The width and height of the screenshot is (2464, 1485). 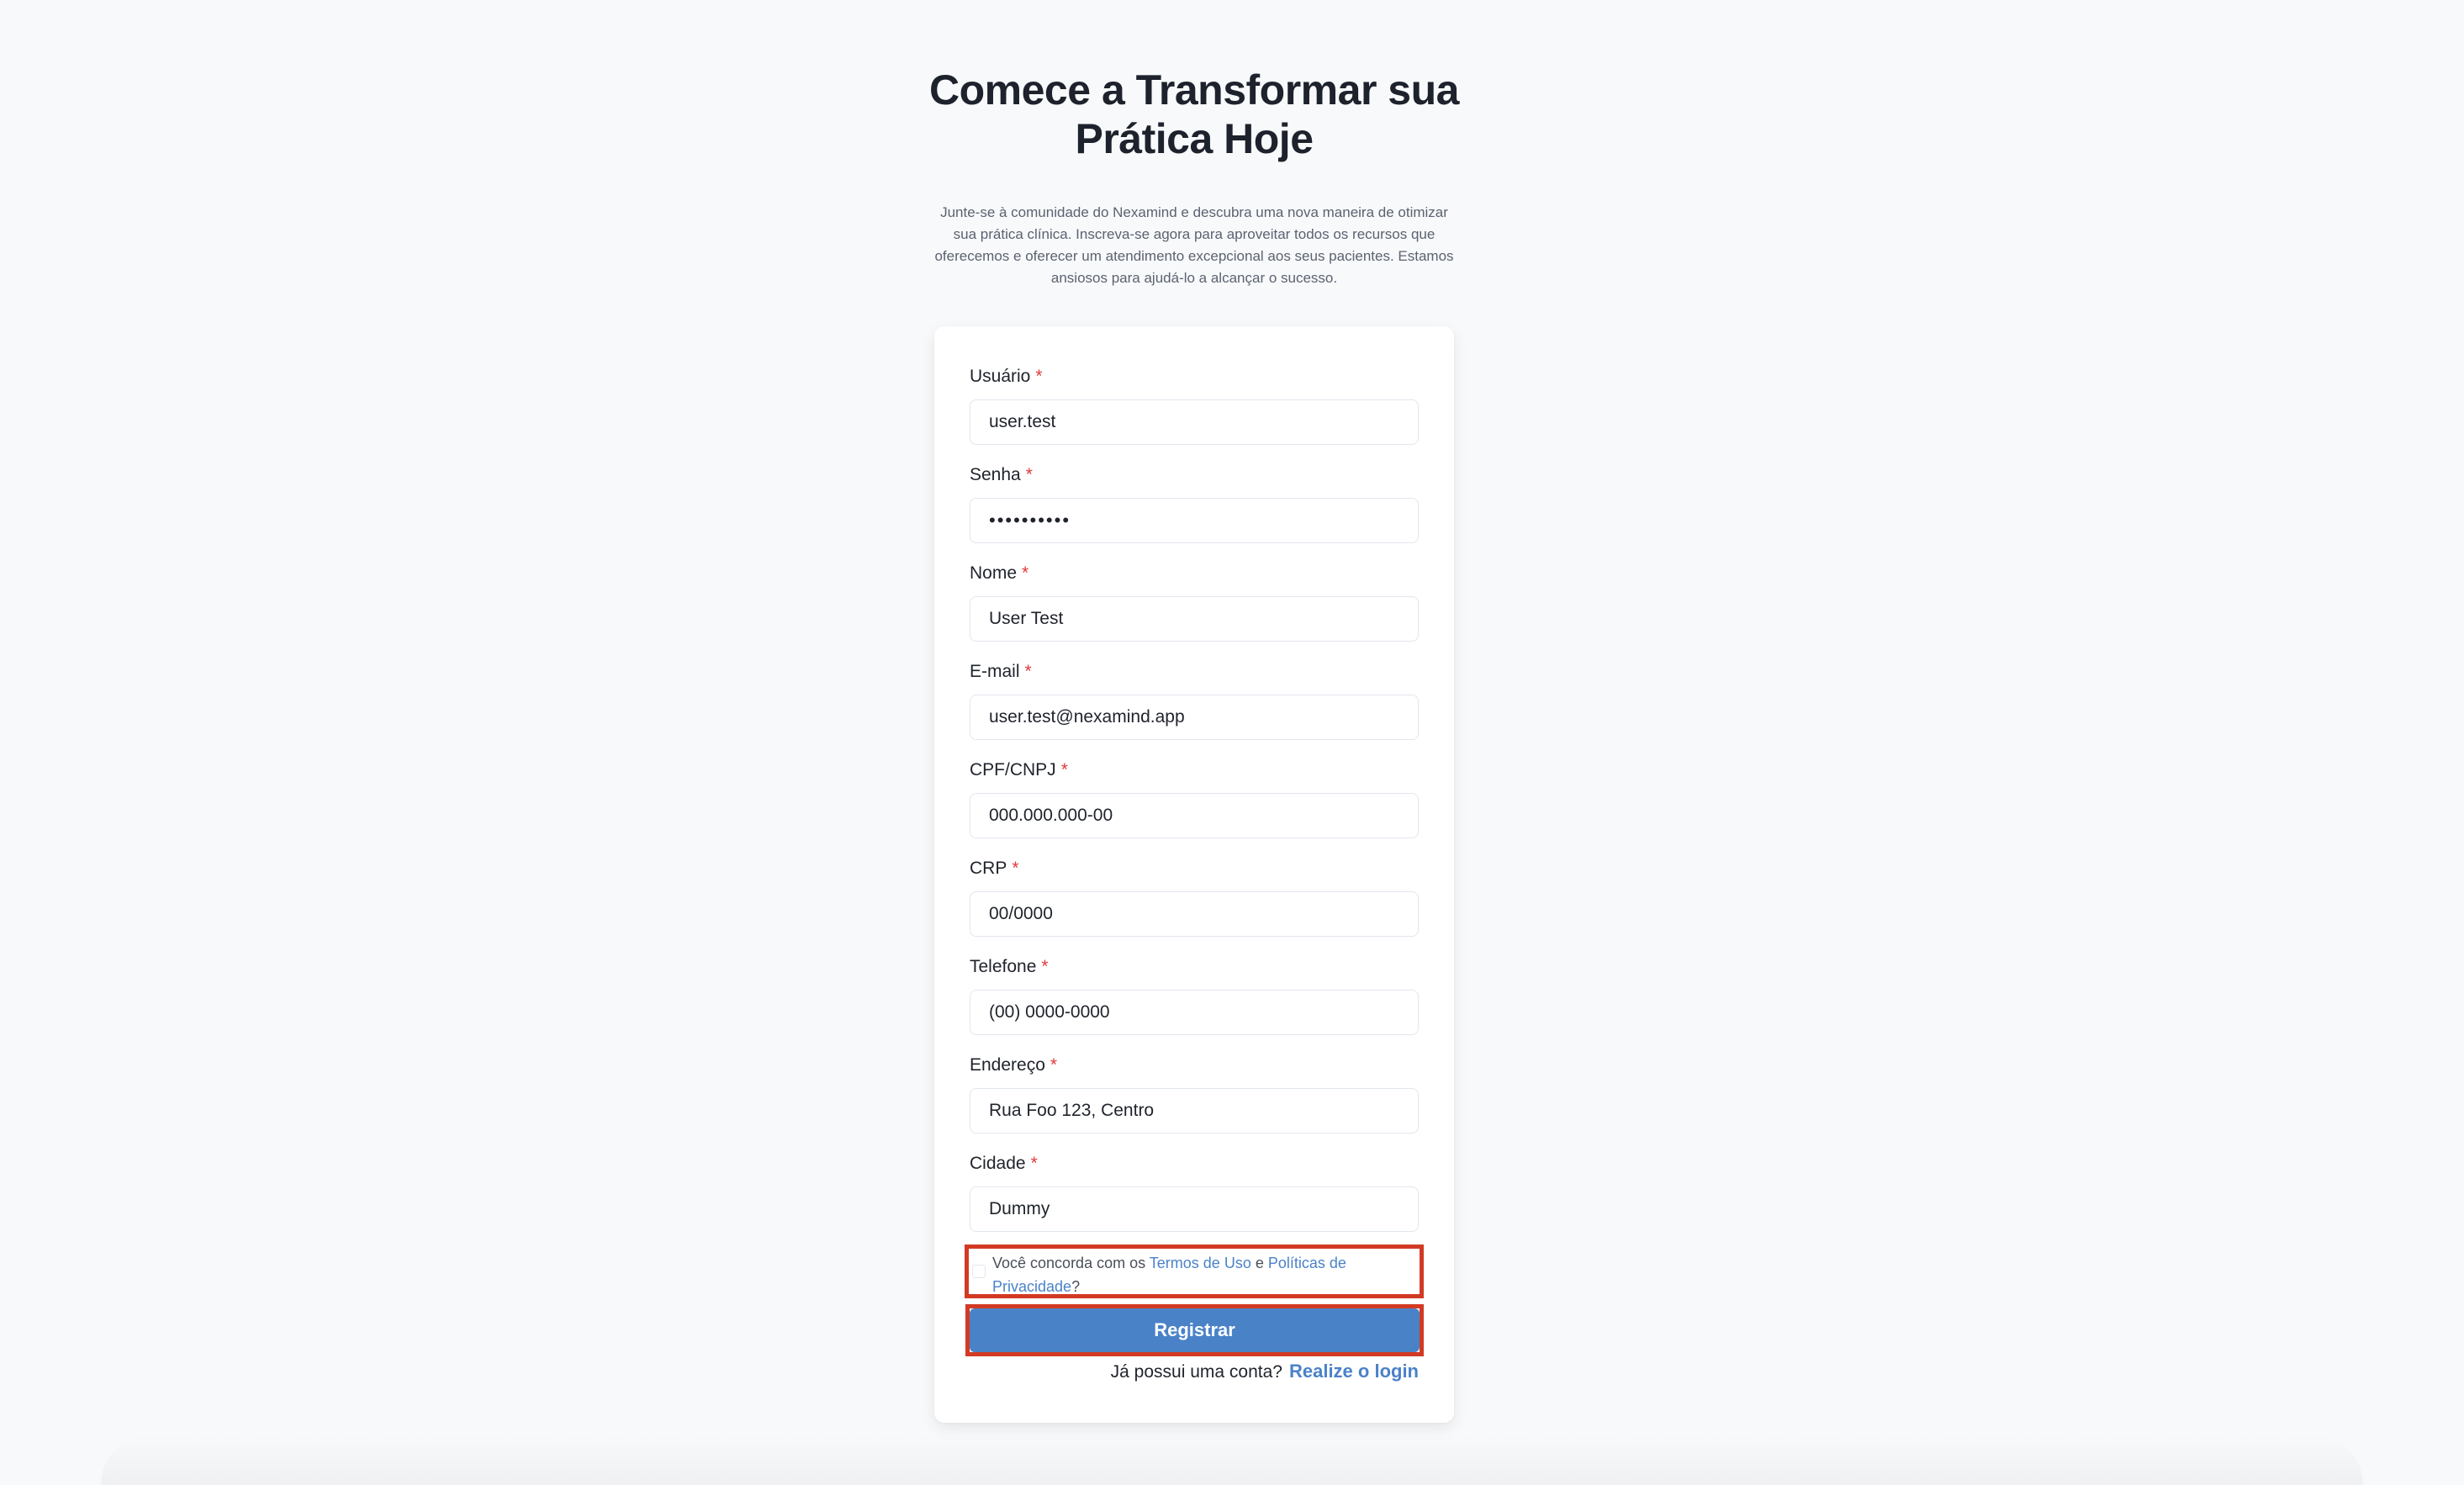 I want to click on terms-of-use-link: Termos de Uso, so click(x=1200, y=1263).